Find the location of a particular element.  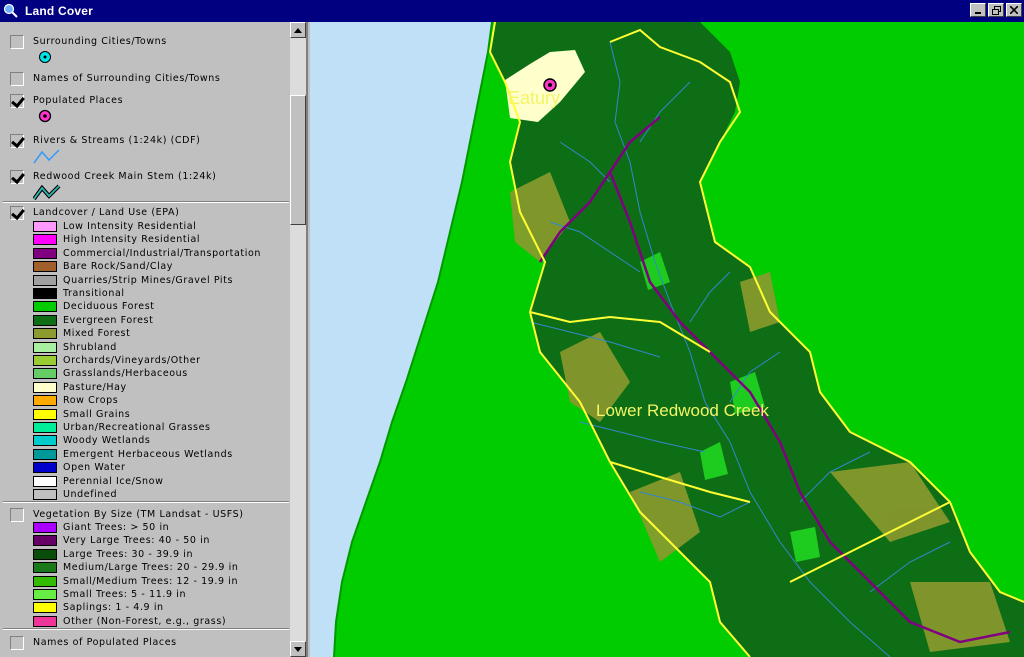

legend-class-label: Mixed Forest is located at coordinates (97, 334).